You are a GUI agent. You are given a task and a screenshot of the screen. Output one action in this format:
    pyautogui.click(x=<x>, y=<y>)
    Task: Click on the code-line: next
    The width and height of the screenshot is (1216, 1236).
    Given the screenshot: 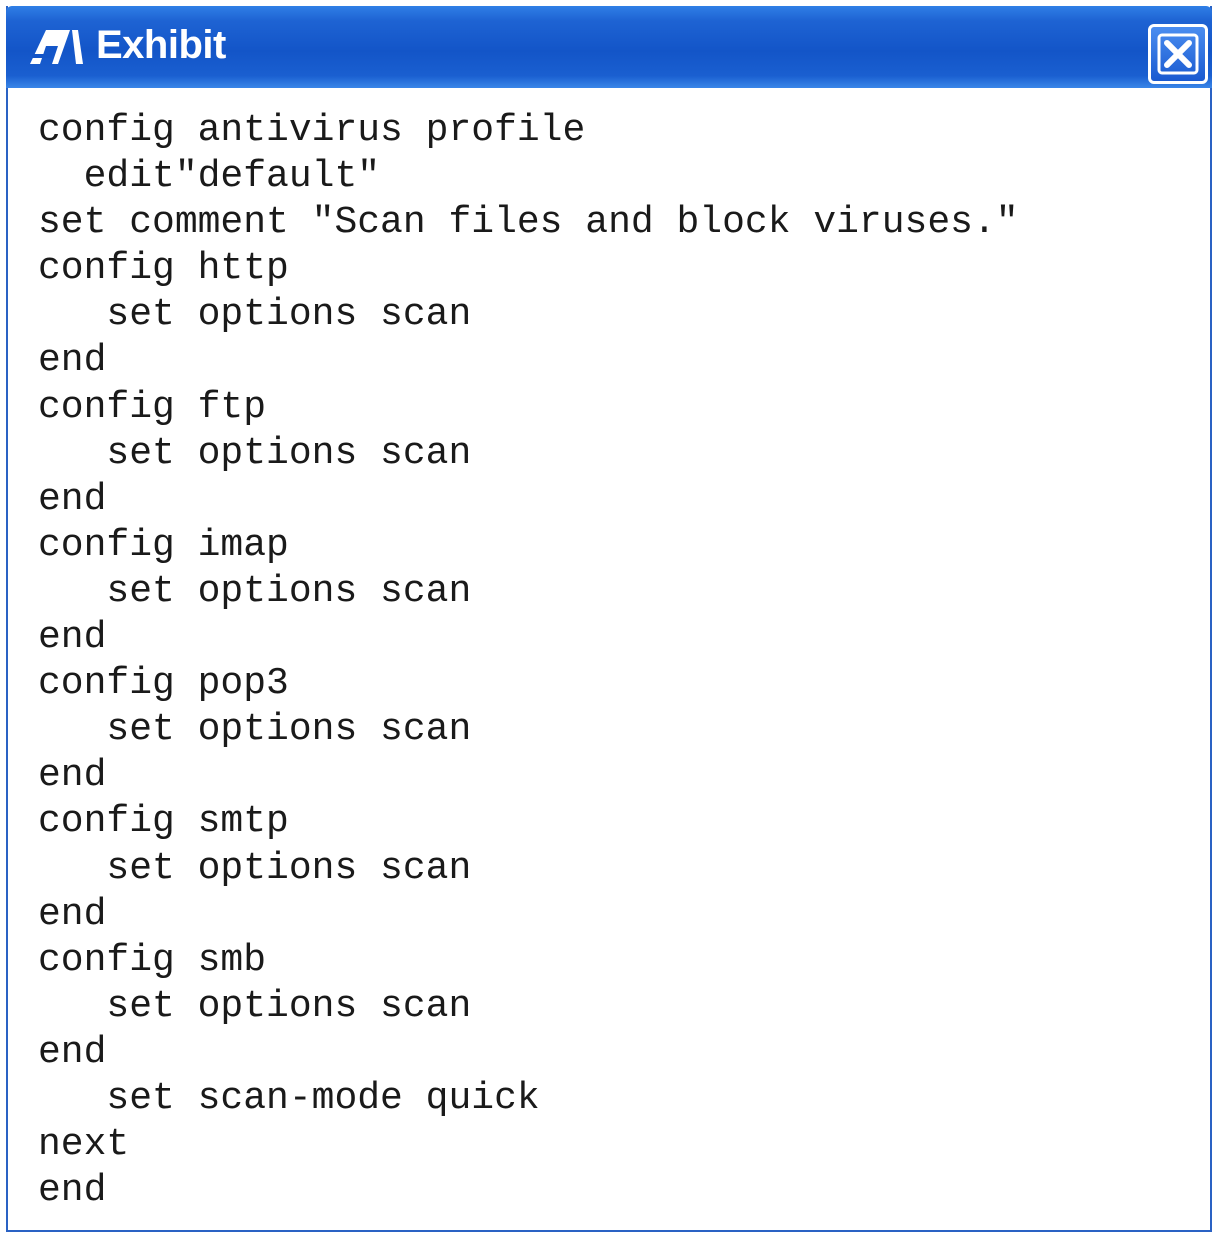 What is the action you would take?
    pyautogui.click(x=84, y=1145)
    